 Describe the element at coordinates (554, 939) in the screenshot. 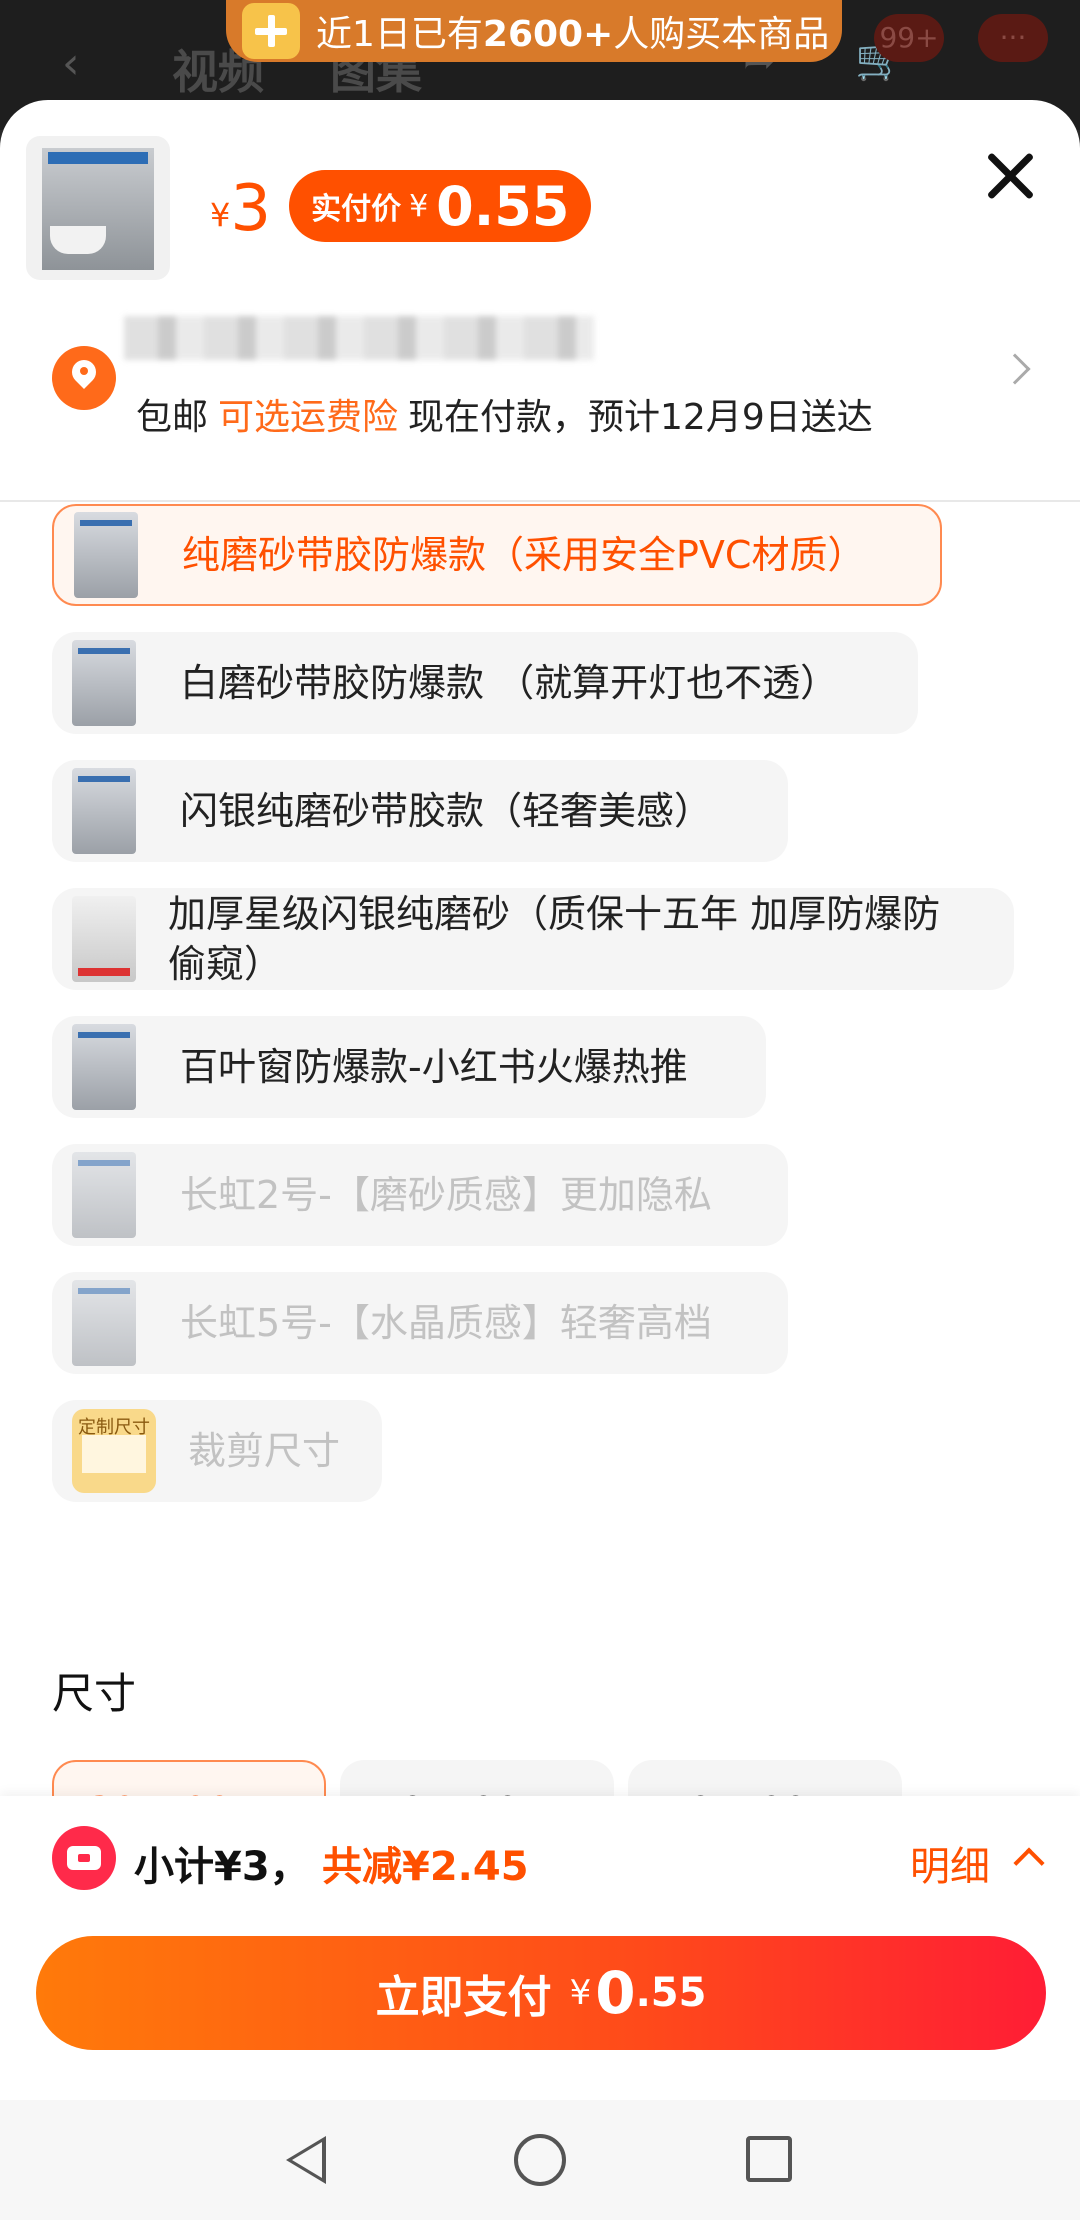

I see `variant-label: 加厚星级闪银纯磨砂（质保十五年 加厚防爆防偷窥）` at that location.